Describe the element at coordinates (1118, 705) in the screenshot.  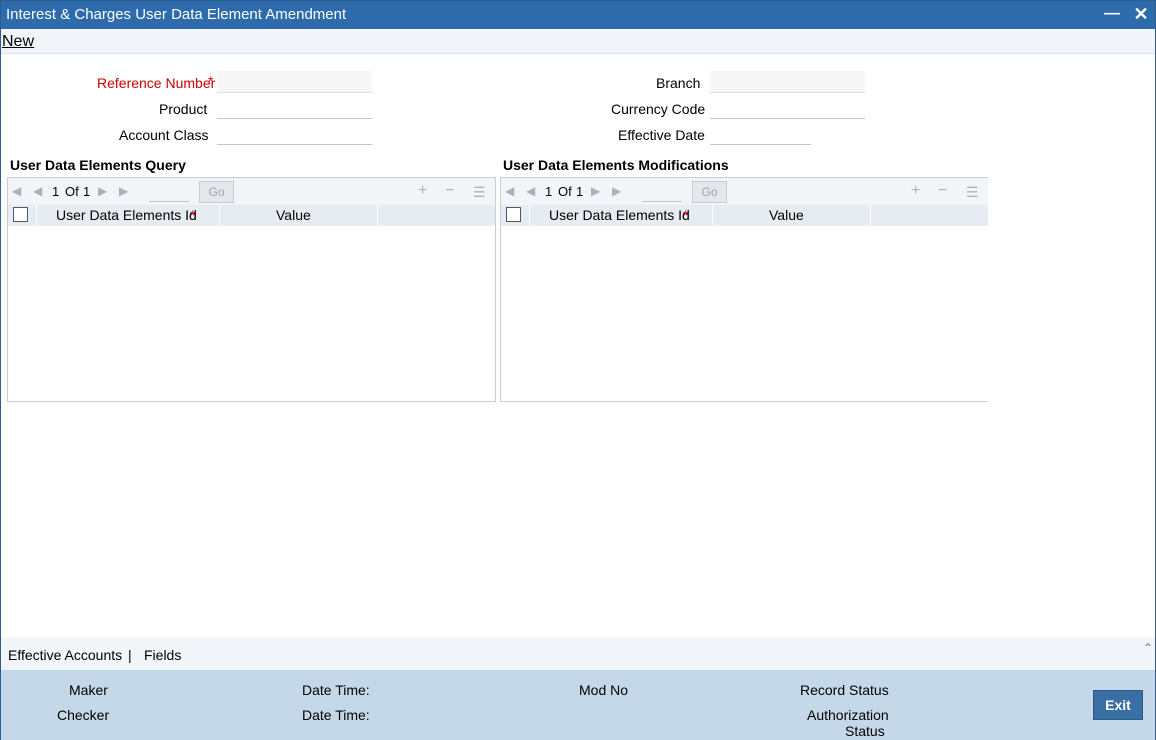
I see `exit-button: Exit` at that location.